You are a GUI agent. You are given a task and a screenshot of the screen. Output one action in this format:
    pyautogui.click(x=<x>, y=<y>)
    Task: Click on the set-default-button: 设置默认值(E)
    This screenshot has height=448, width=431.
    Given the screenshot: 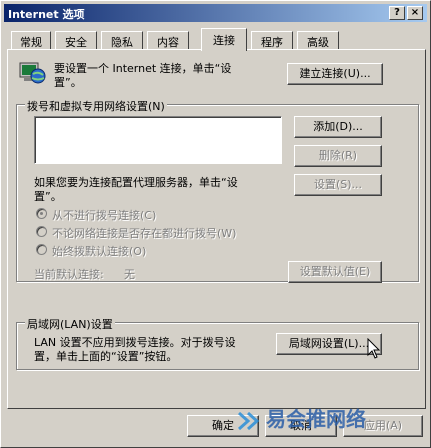 What is the action you would take?
    pyautogui.click(x=335, y=272)
    